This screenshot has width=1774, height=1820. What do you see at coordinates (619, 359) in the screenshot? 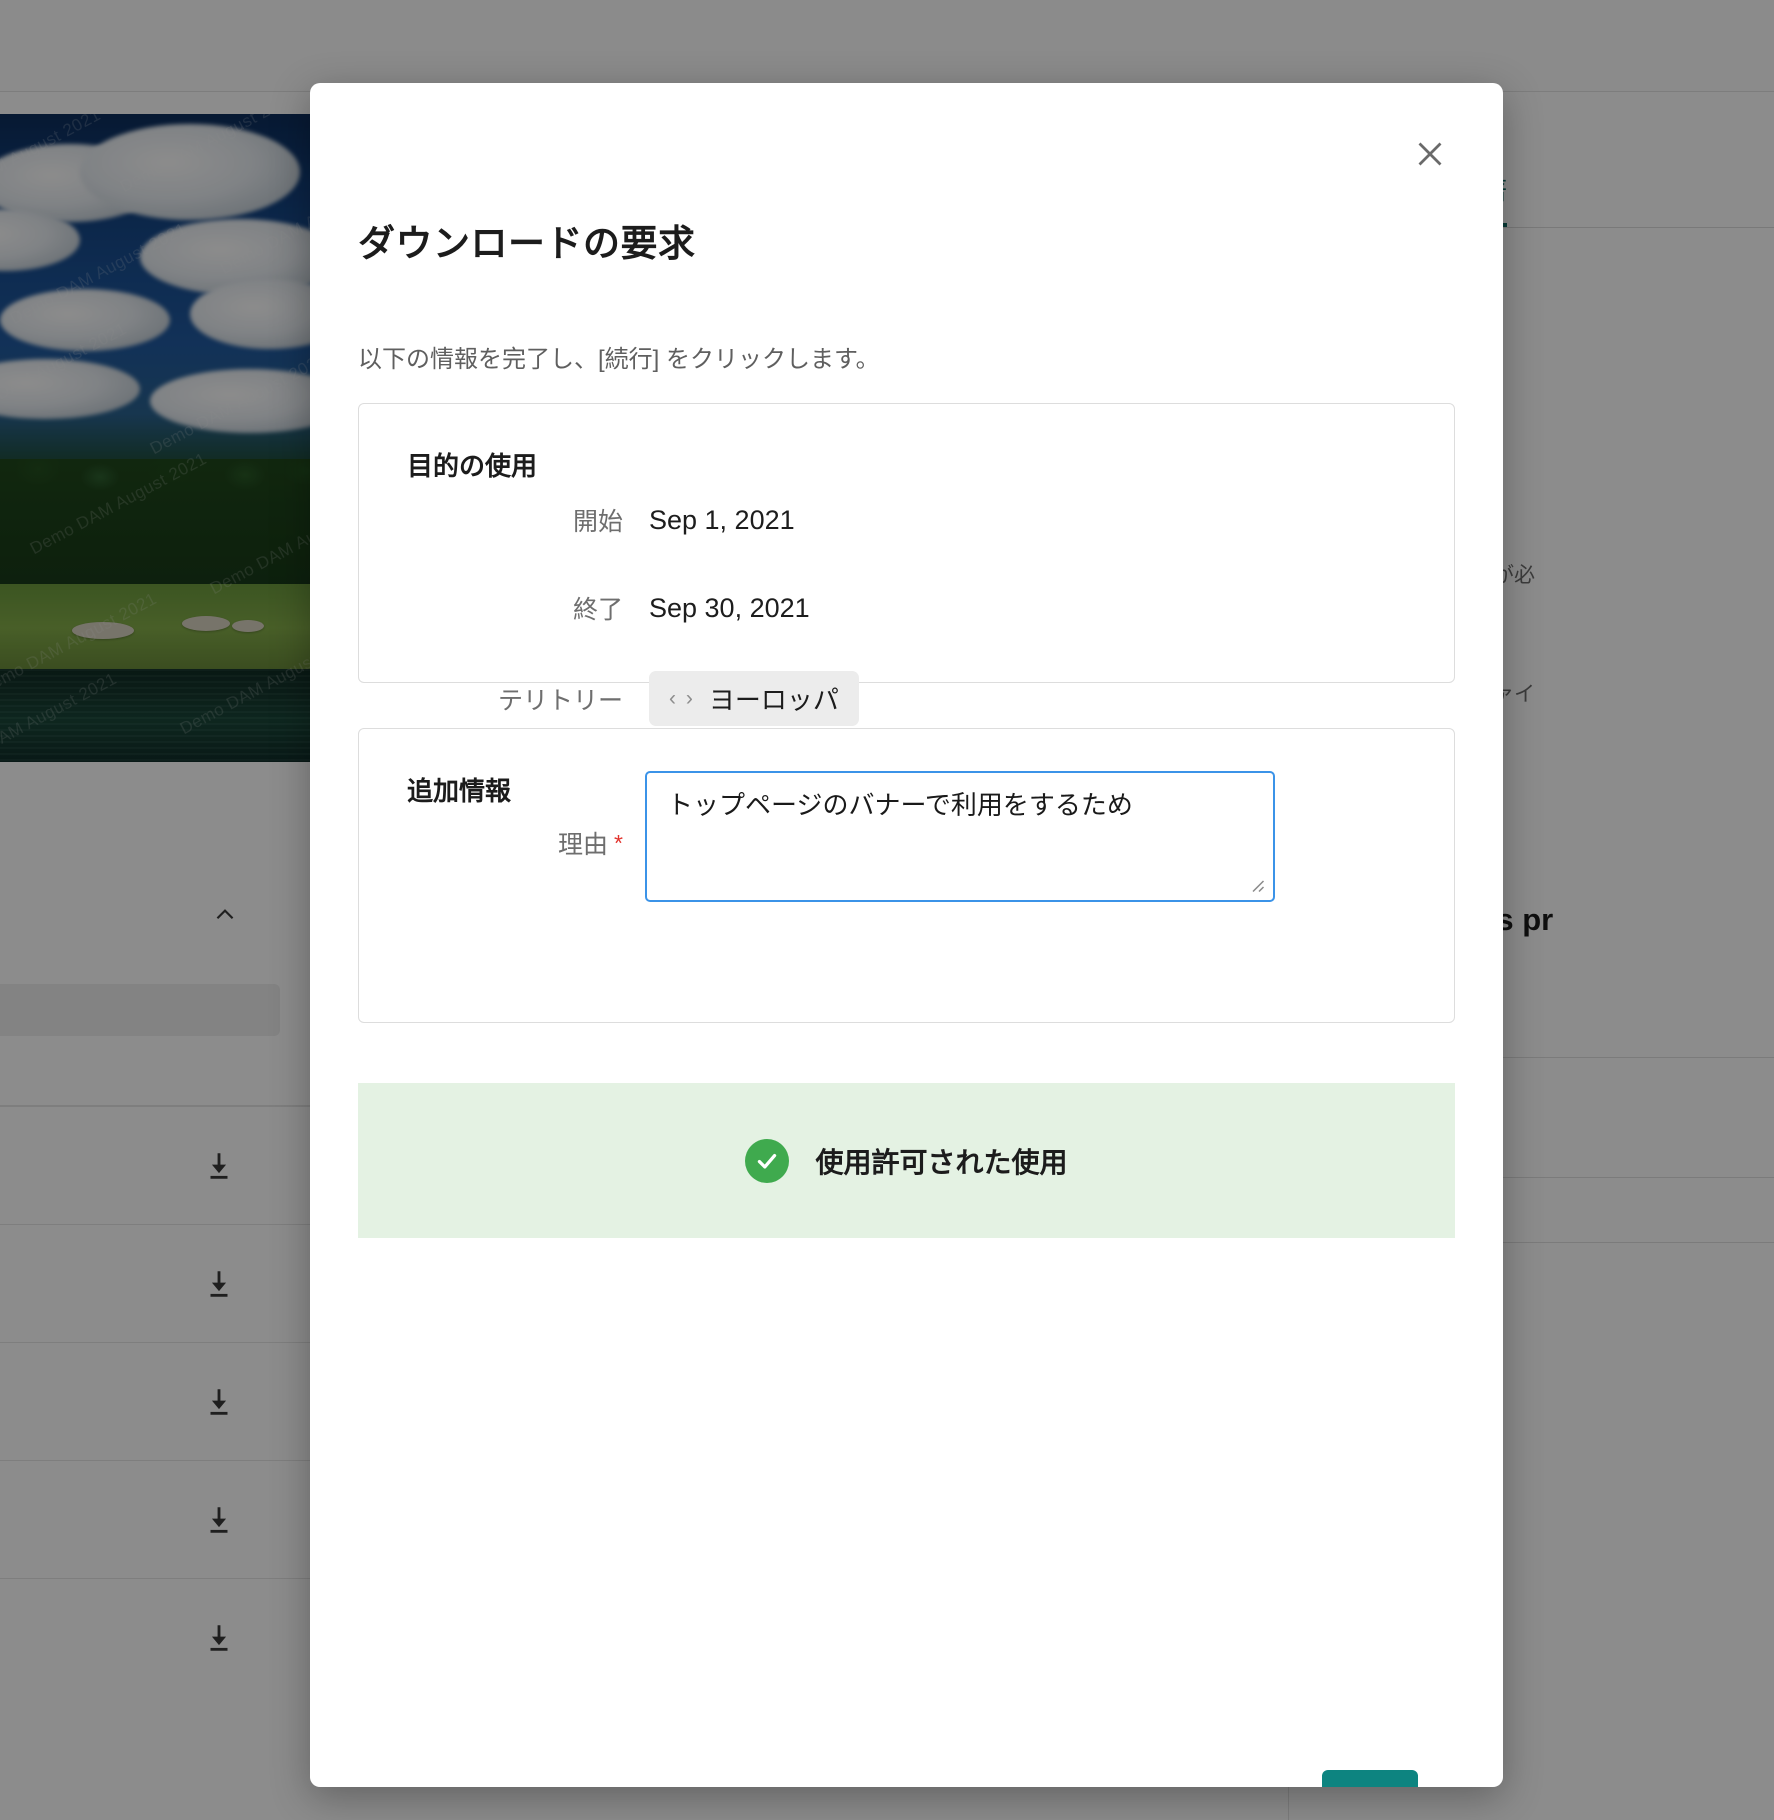
I see `dialog-instructions: 以下の情報を完了し、[続行] をクリックします。` at bounding box center [619, 359].